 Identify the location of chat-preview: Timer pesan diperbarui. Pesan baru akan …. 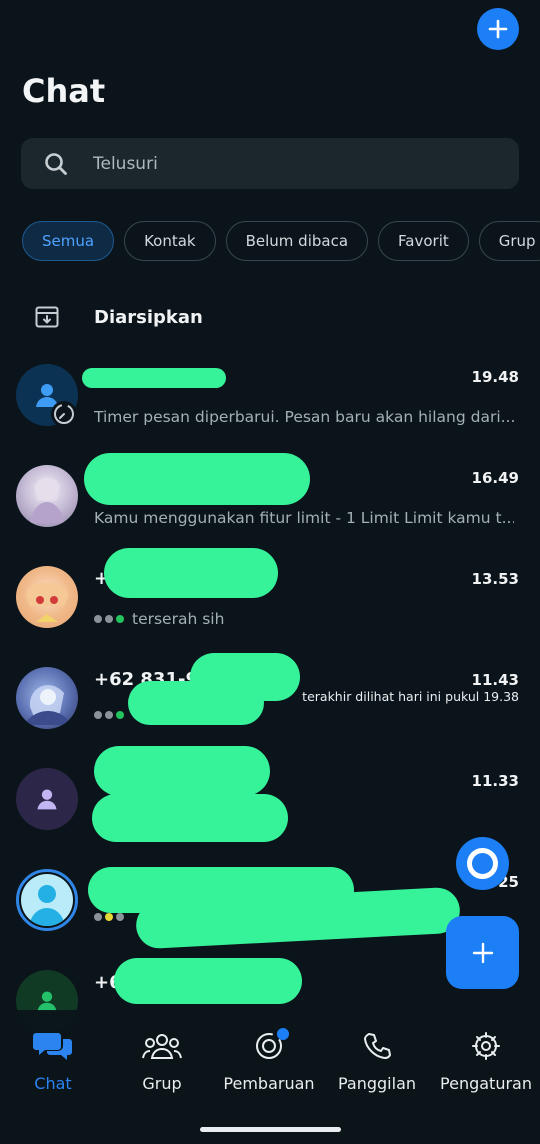
(304, 417).